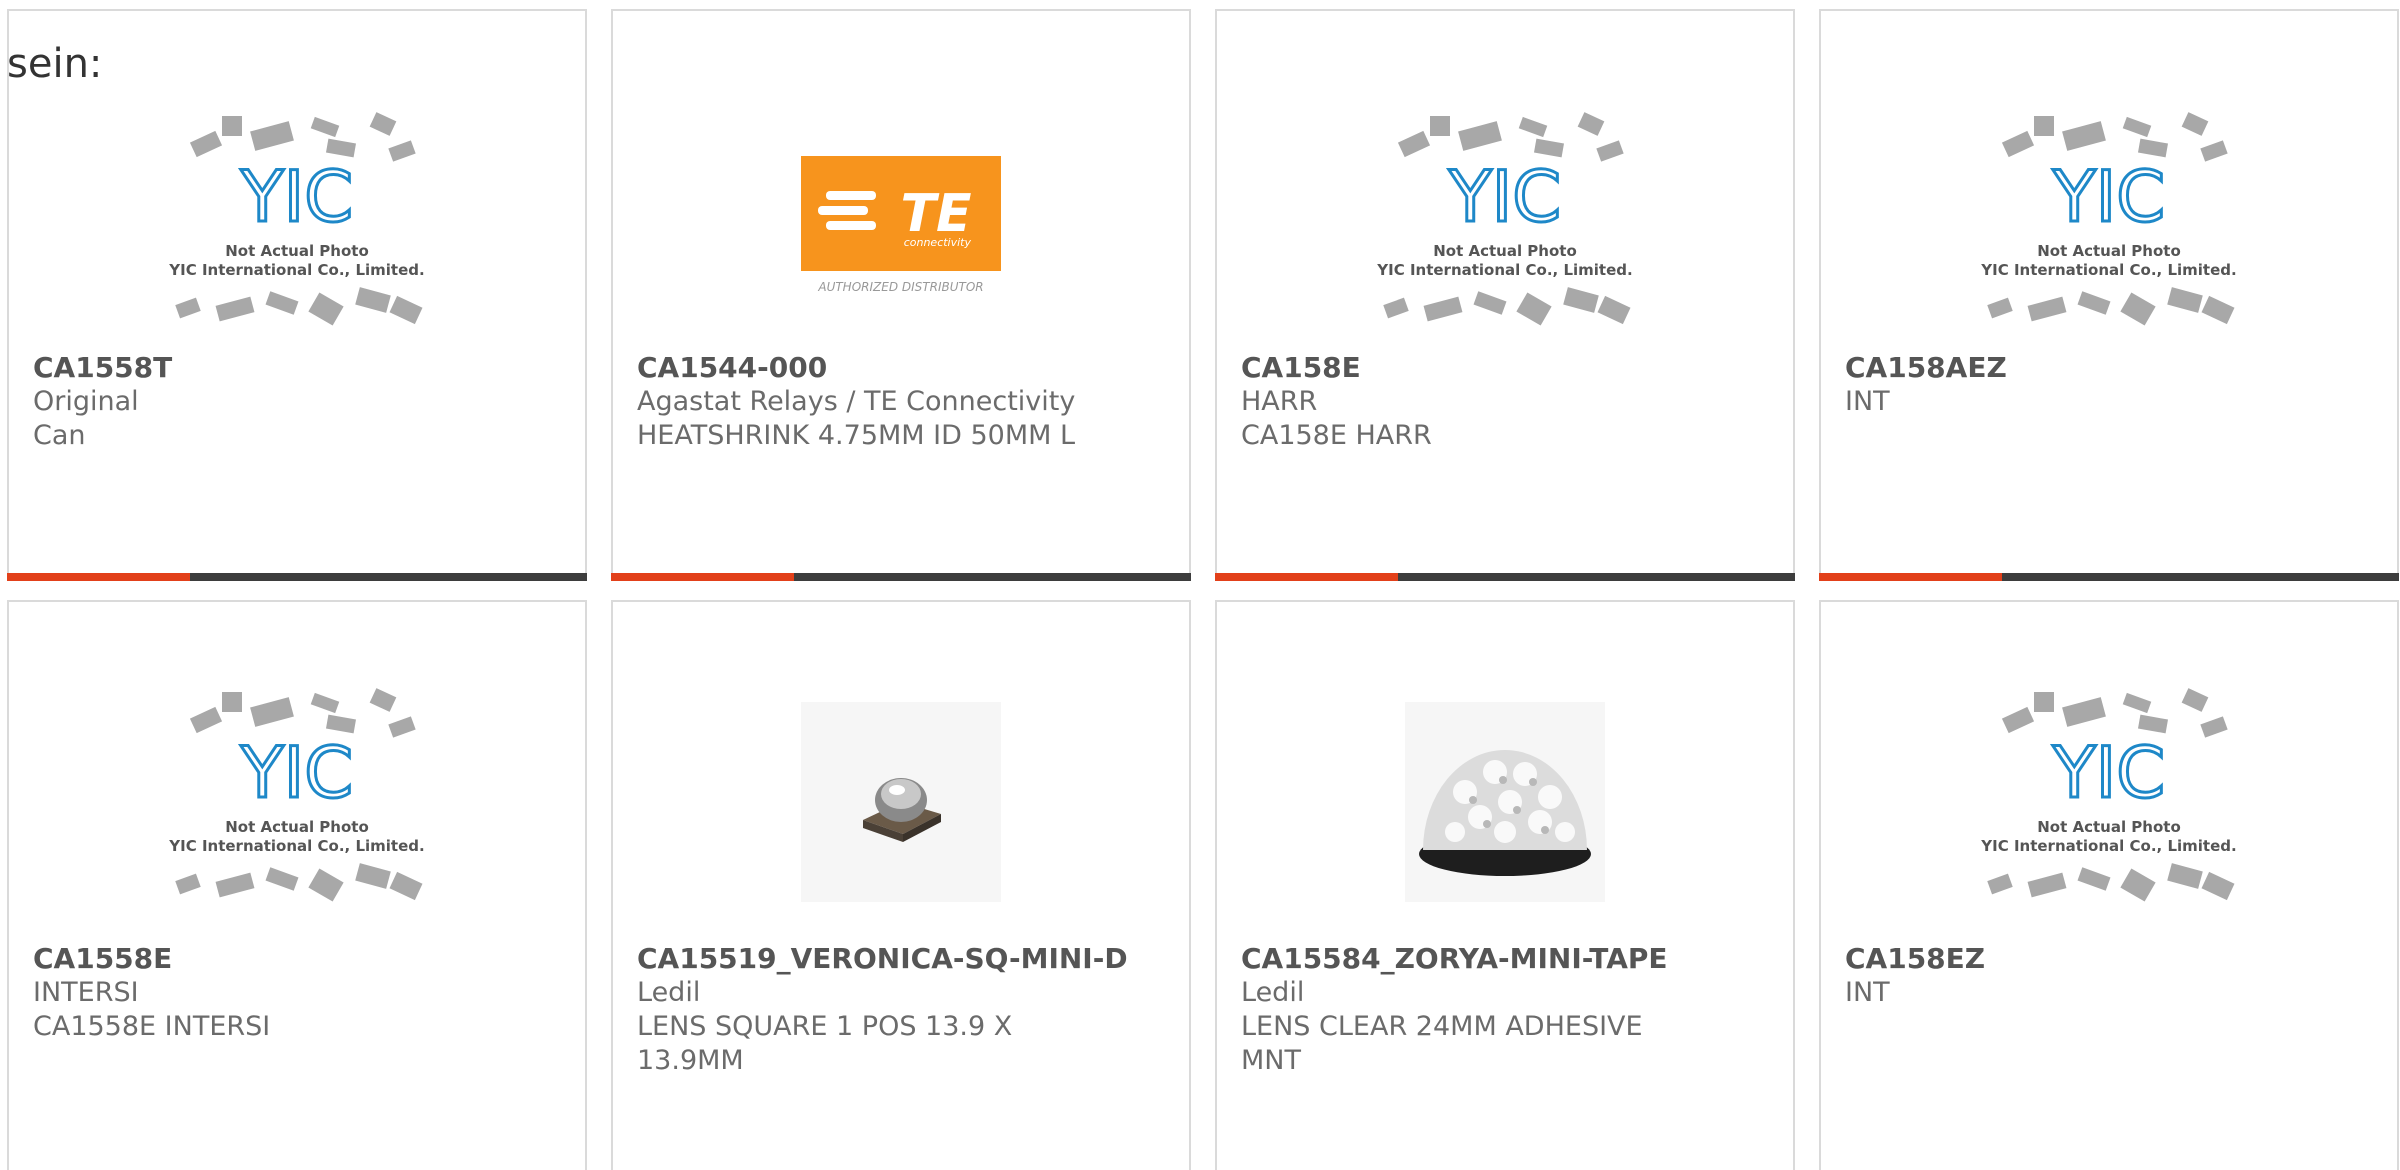  I want to click on lens-square-icon, so click(901, 802).